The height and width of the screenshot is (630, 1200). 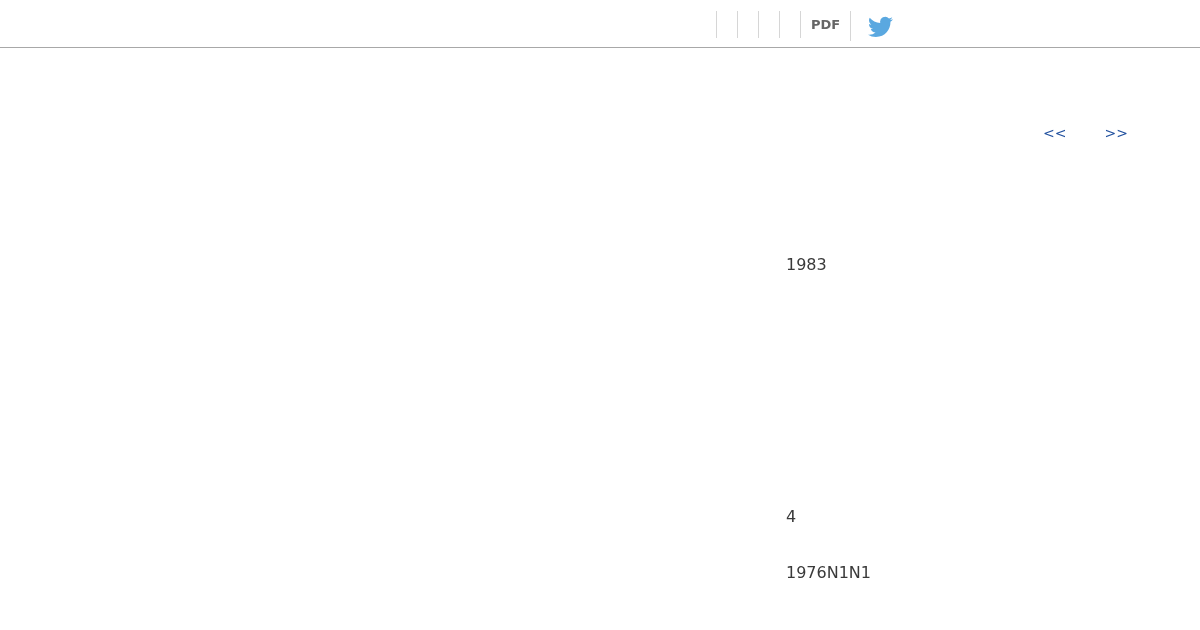 I want to click on next-link: >>, so click(x=1116, y=133).